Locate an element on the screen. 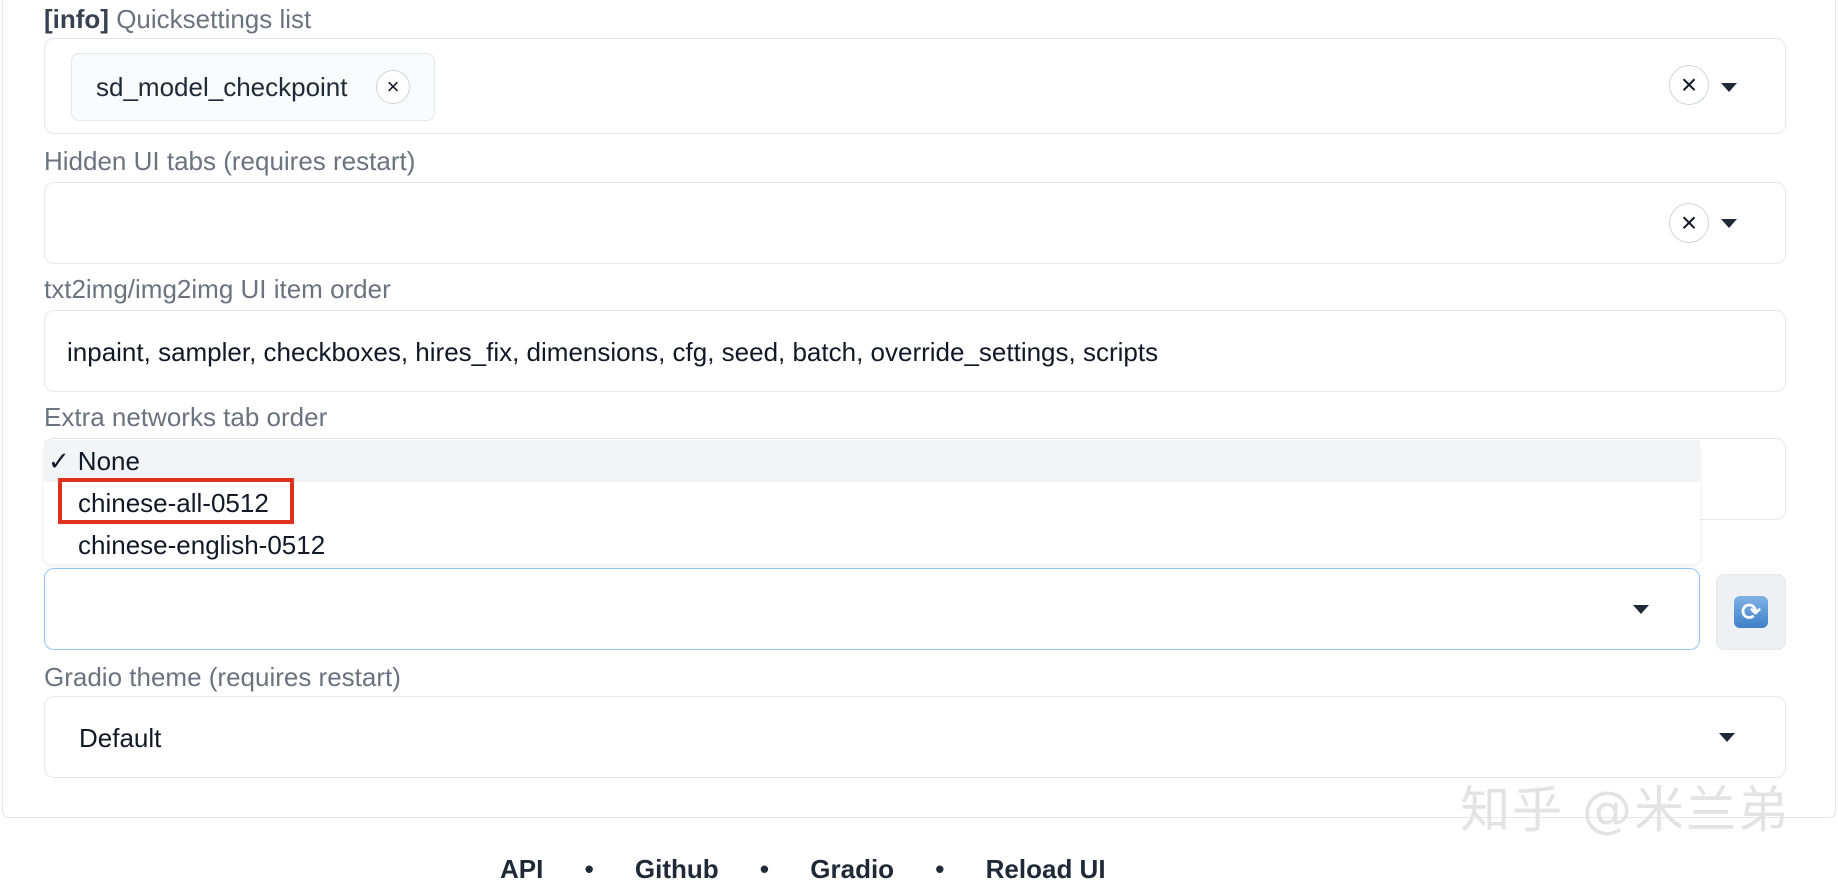 This screenshot has height=885, width=1838. footer-links: API • Github • Gradio • Reload UI is located at coordinates (820, 869).